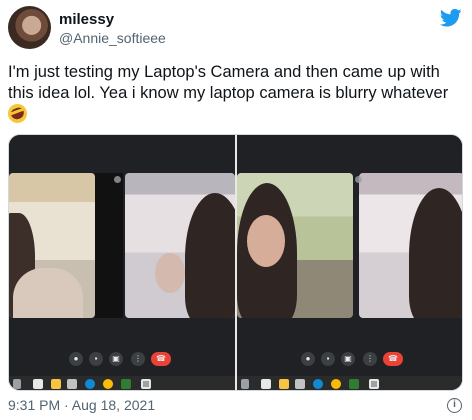  Describe the element at coordinates (86, 19) in the screenshot. I see `author-name: milessy` at that location.